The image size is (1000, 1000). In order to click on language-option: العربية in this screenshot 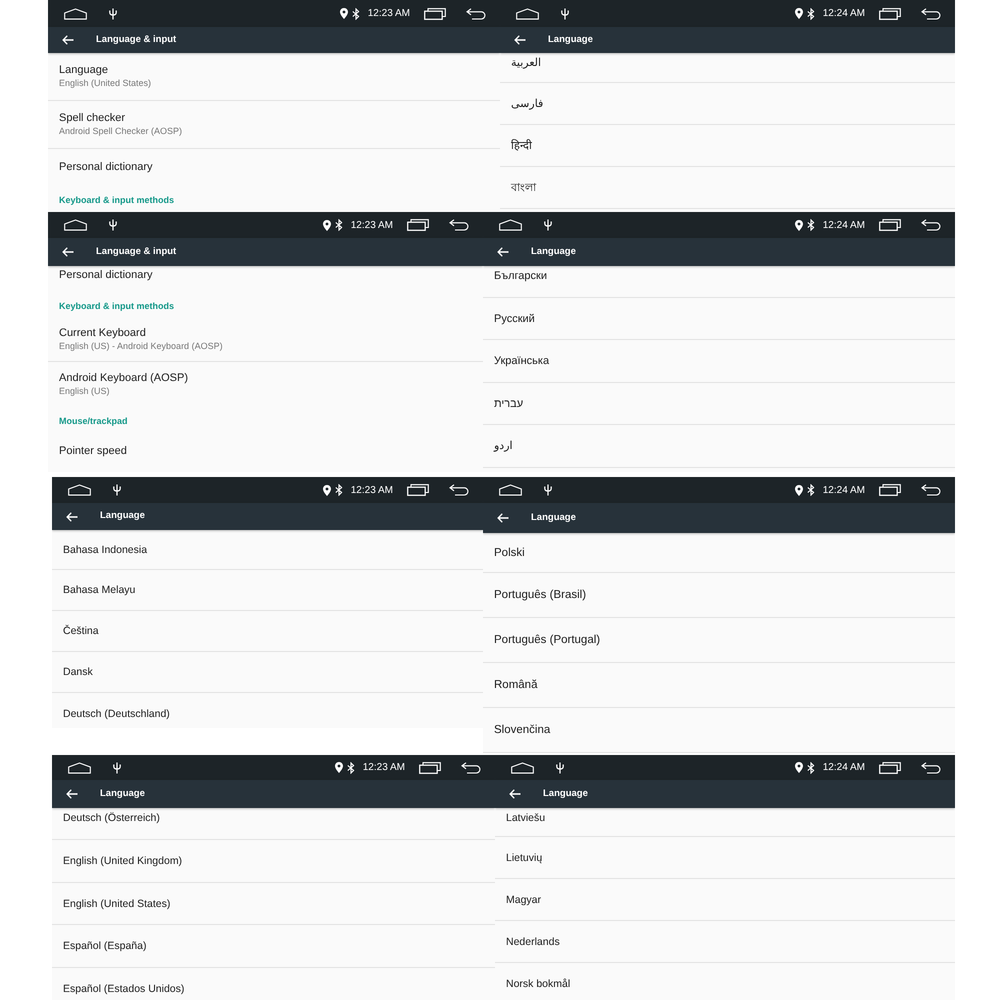, I will do `click(526, 63)`.